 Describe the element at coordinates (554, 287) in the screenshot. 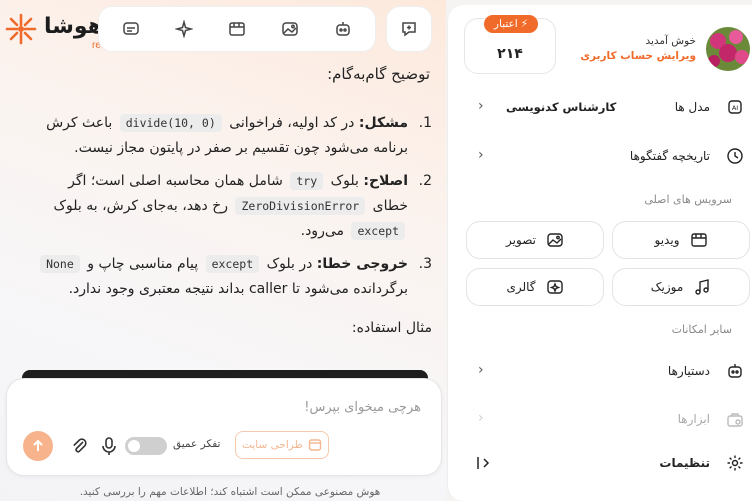

I see `gallery-icon` at that location.